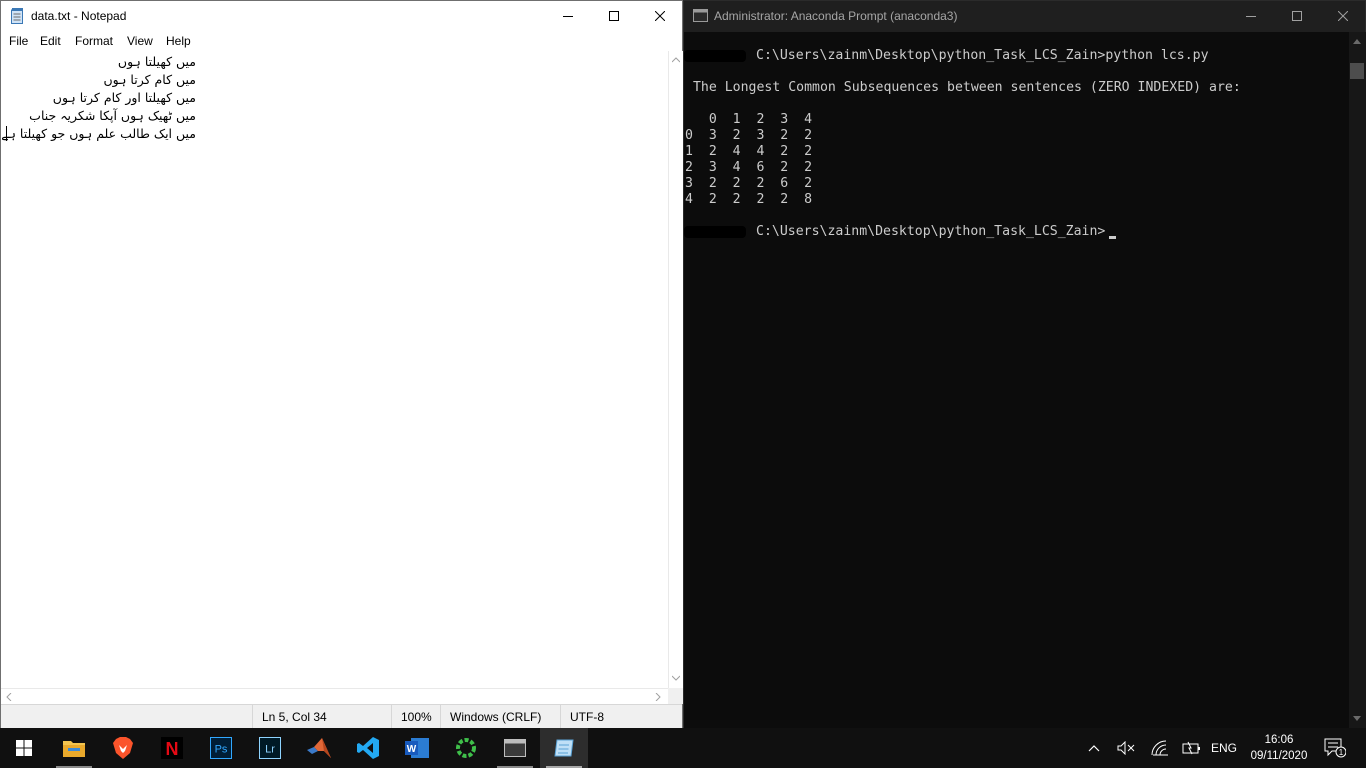 This screenshot has height=768, width=1366. What do you see at coordinates (98, 133) in the screenshot?
I see `text-line: میں ایک طالب علم ہوں جو کھیلتا ہے` at bounding box center [98, 133].